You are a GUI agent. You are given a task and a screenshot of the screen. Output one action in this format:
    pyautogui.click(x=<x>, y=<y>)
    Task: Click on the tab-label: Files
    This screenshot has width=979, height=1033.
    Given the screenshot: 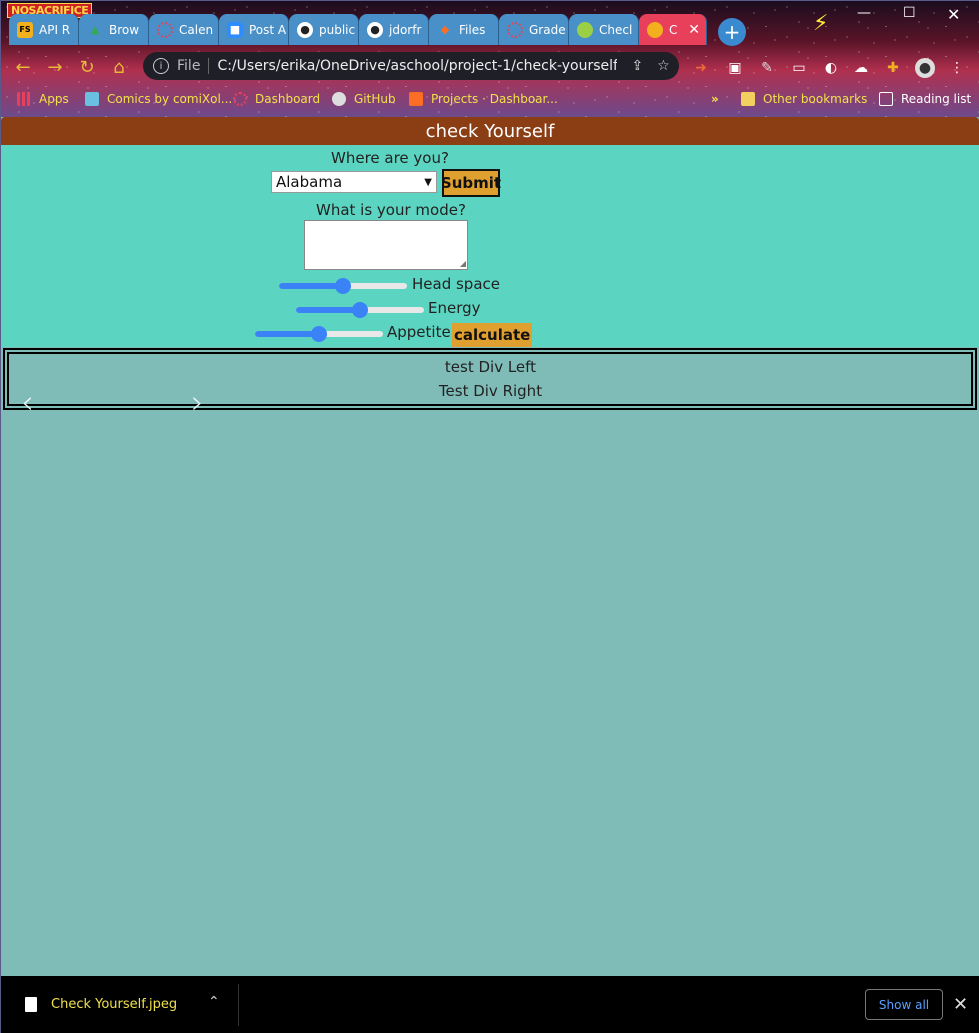 What is the action you would take?
    pyautogui.click(x=472, y=29)
    